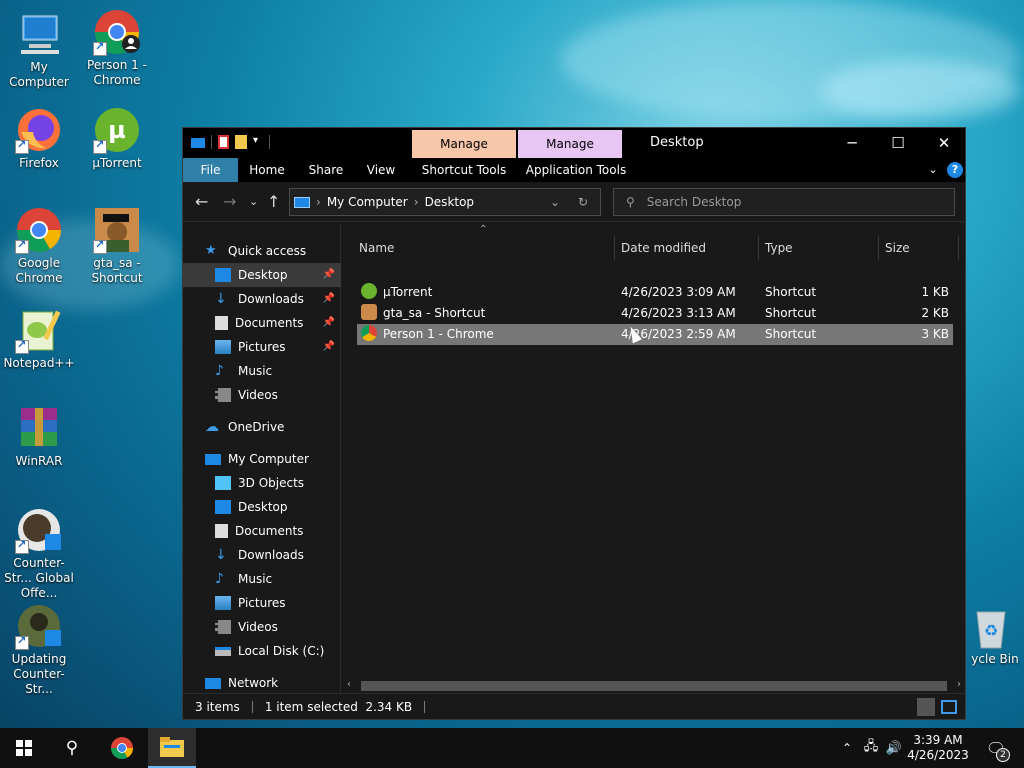  Describe the element at coordinates (262, 395) in the screenshot. I see `sidebar-item-videos: Videos` at that location.